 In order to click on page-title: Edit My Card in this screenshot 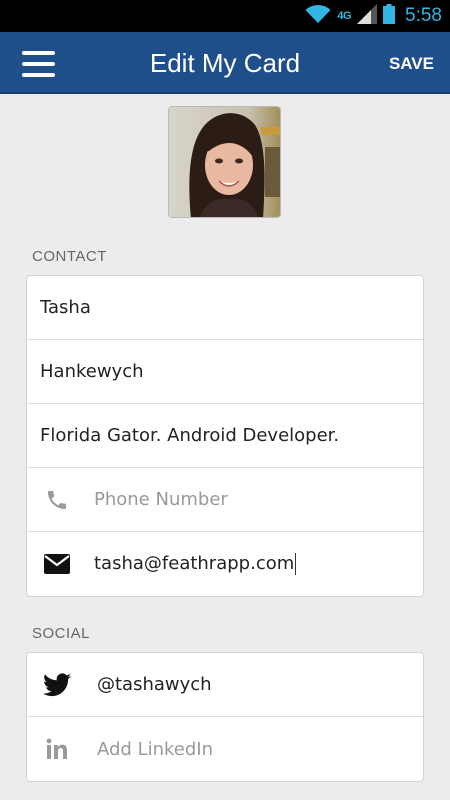, I will do `click(225, 63)`.